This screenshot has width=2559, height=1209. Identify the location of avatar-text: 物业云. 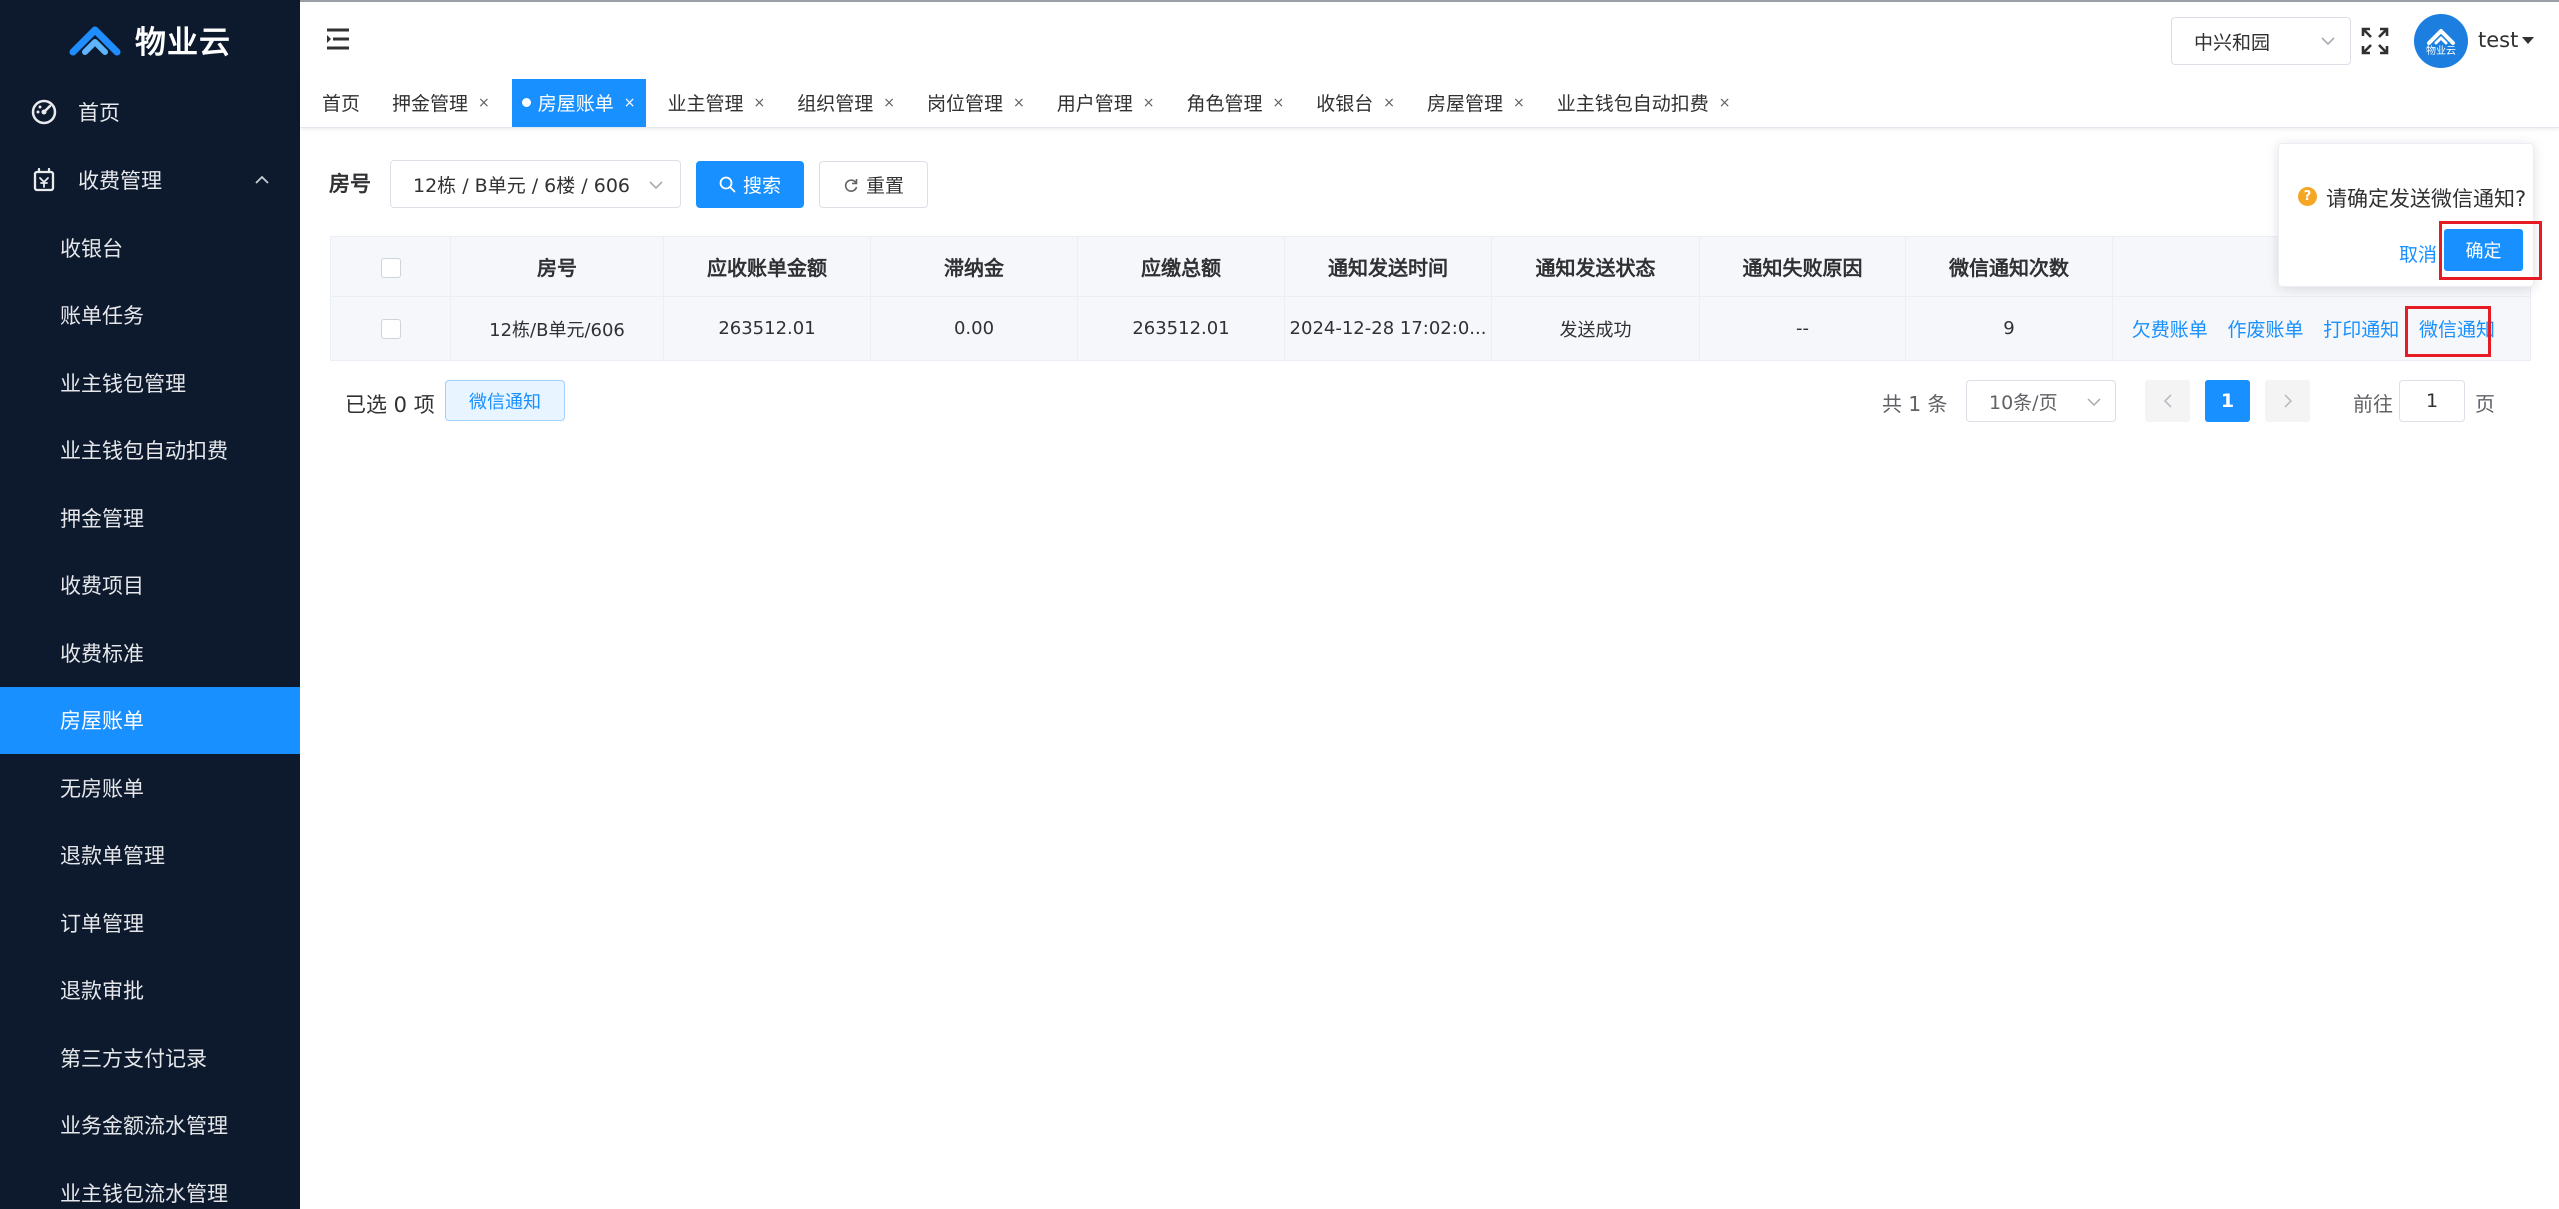
(2441, 51).